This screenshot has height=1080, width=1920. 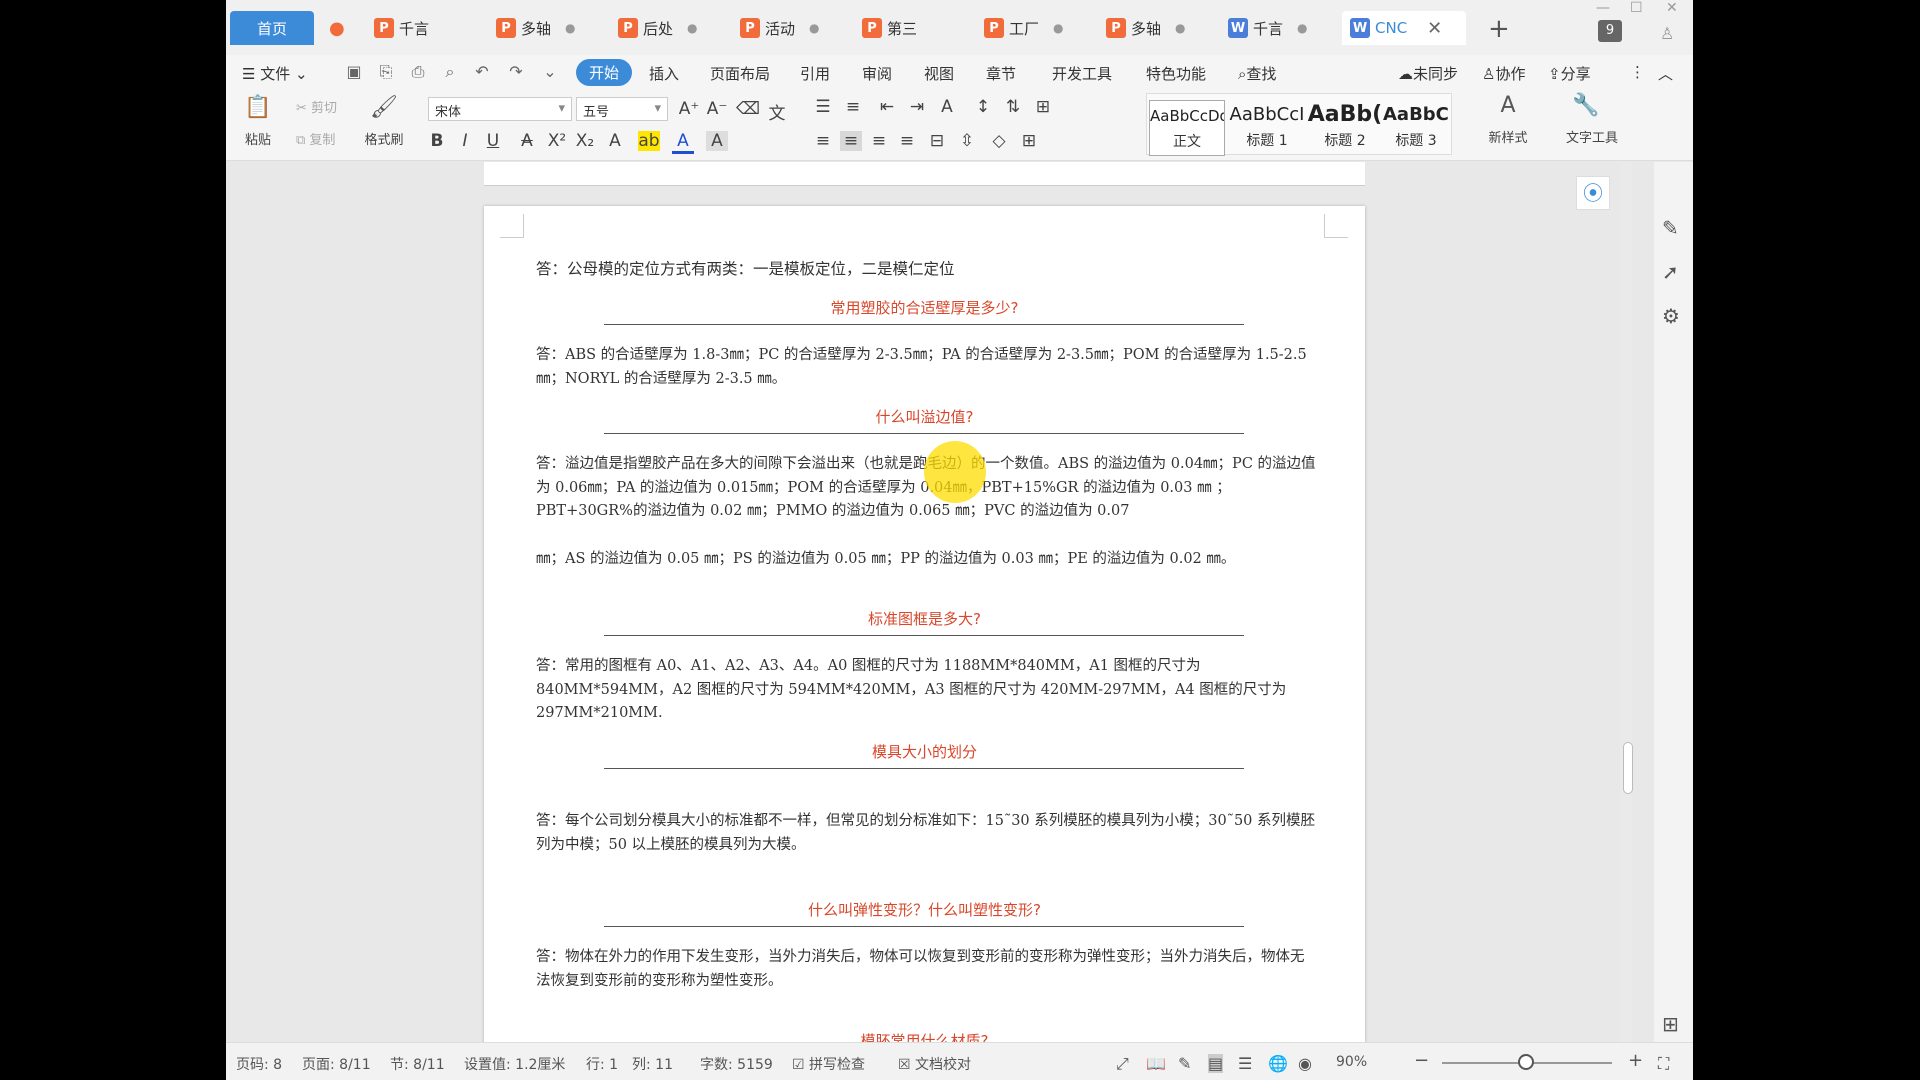 What do you see at coordinates (1245, 1063) in the screenshot?
I see `outline-view-icon: ☰` at bounding box center [1245, 1063].